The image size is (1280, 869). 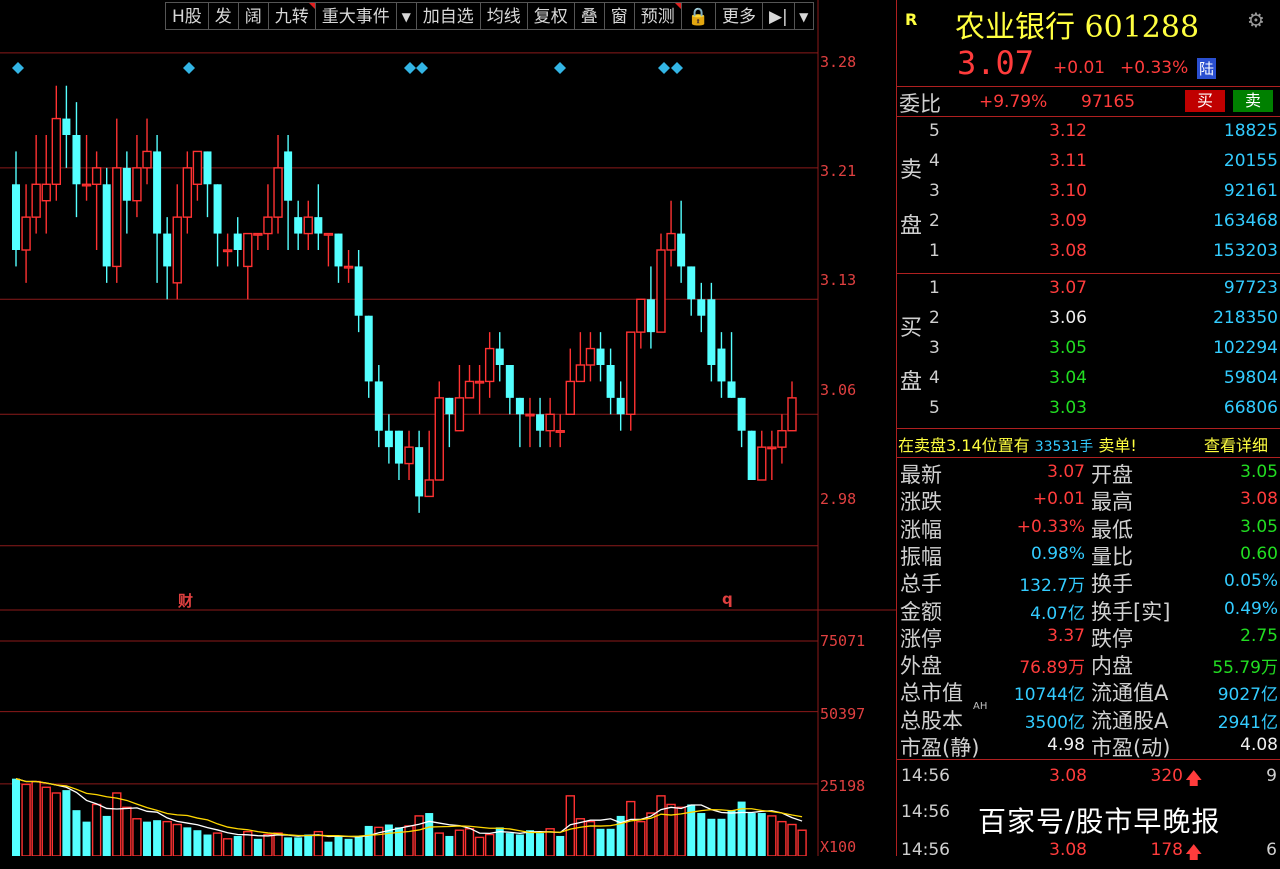 What do you see at coordinates (1088, 582) in the screenshot?
I see `stat-row: 总手 132.7万 换手 0.05%` at bounding box center [1088, 582].